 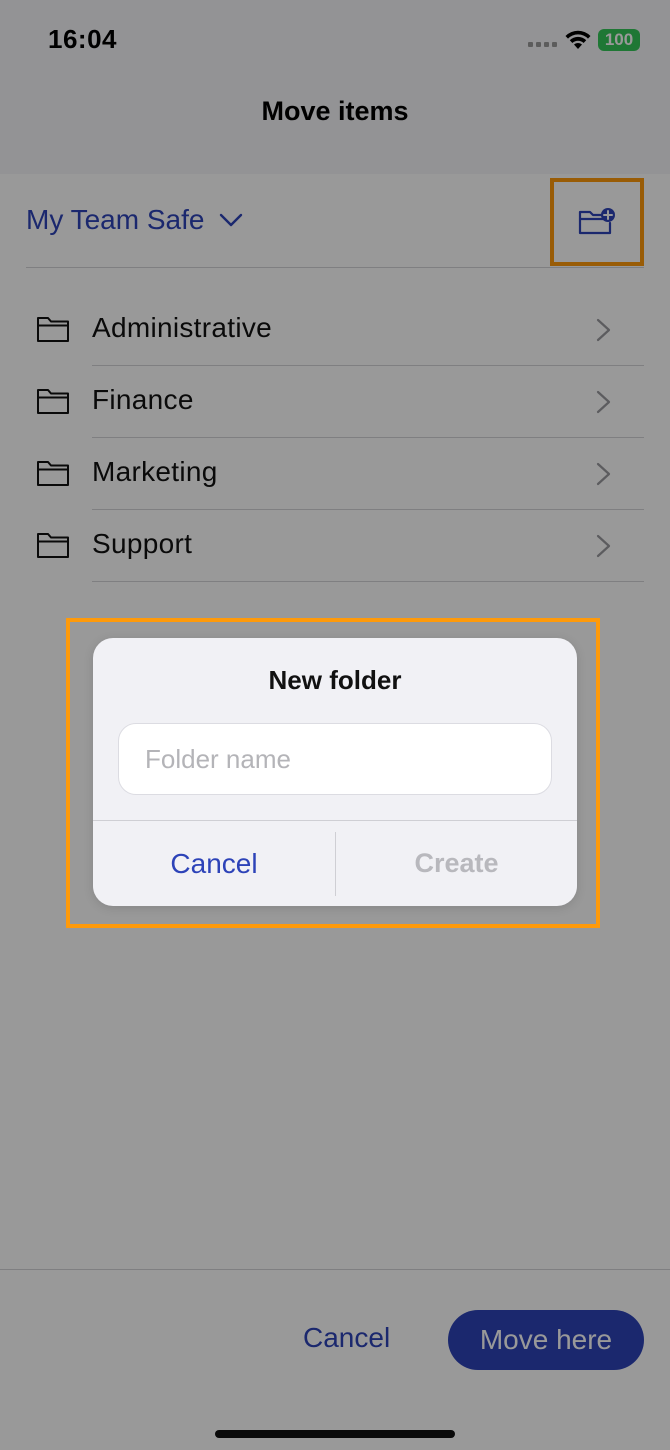 I want to click on folder-name-input, so click(x=335, y=759).